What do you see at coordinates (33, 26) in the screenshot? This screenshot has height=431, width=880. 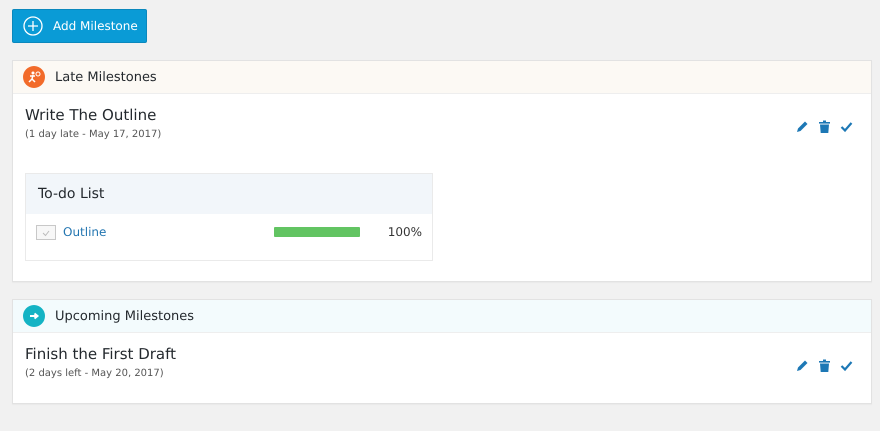 I see `plus-icon` at bounding box center [33, 26].